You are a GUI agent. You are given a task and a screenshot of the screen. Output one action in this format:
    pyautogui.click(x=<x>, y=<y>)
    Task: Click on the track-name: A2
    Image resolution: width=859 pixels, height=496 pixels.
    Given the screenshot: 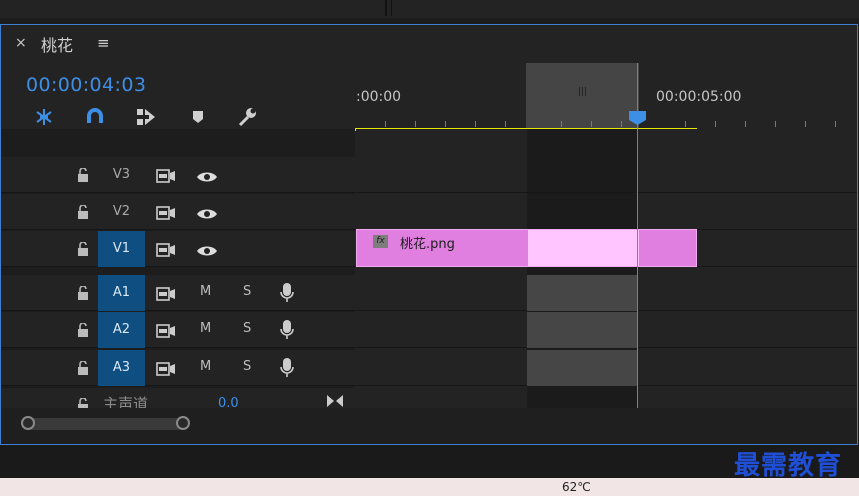 What is the action you would take?
    pyautogui.click(x=121, y=330)
    